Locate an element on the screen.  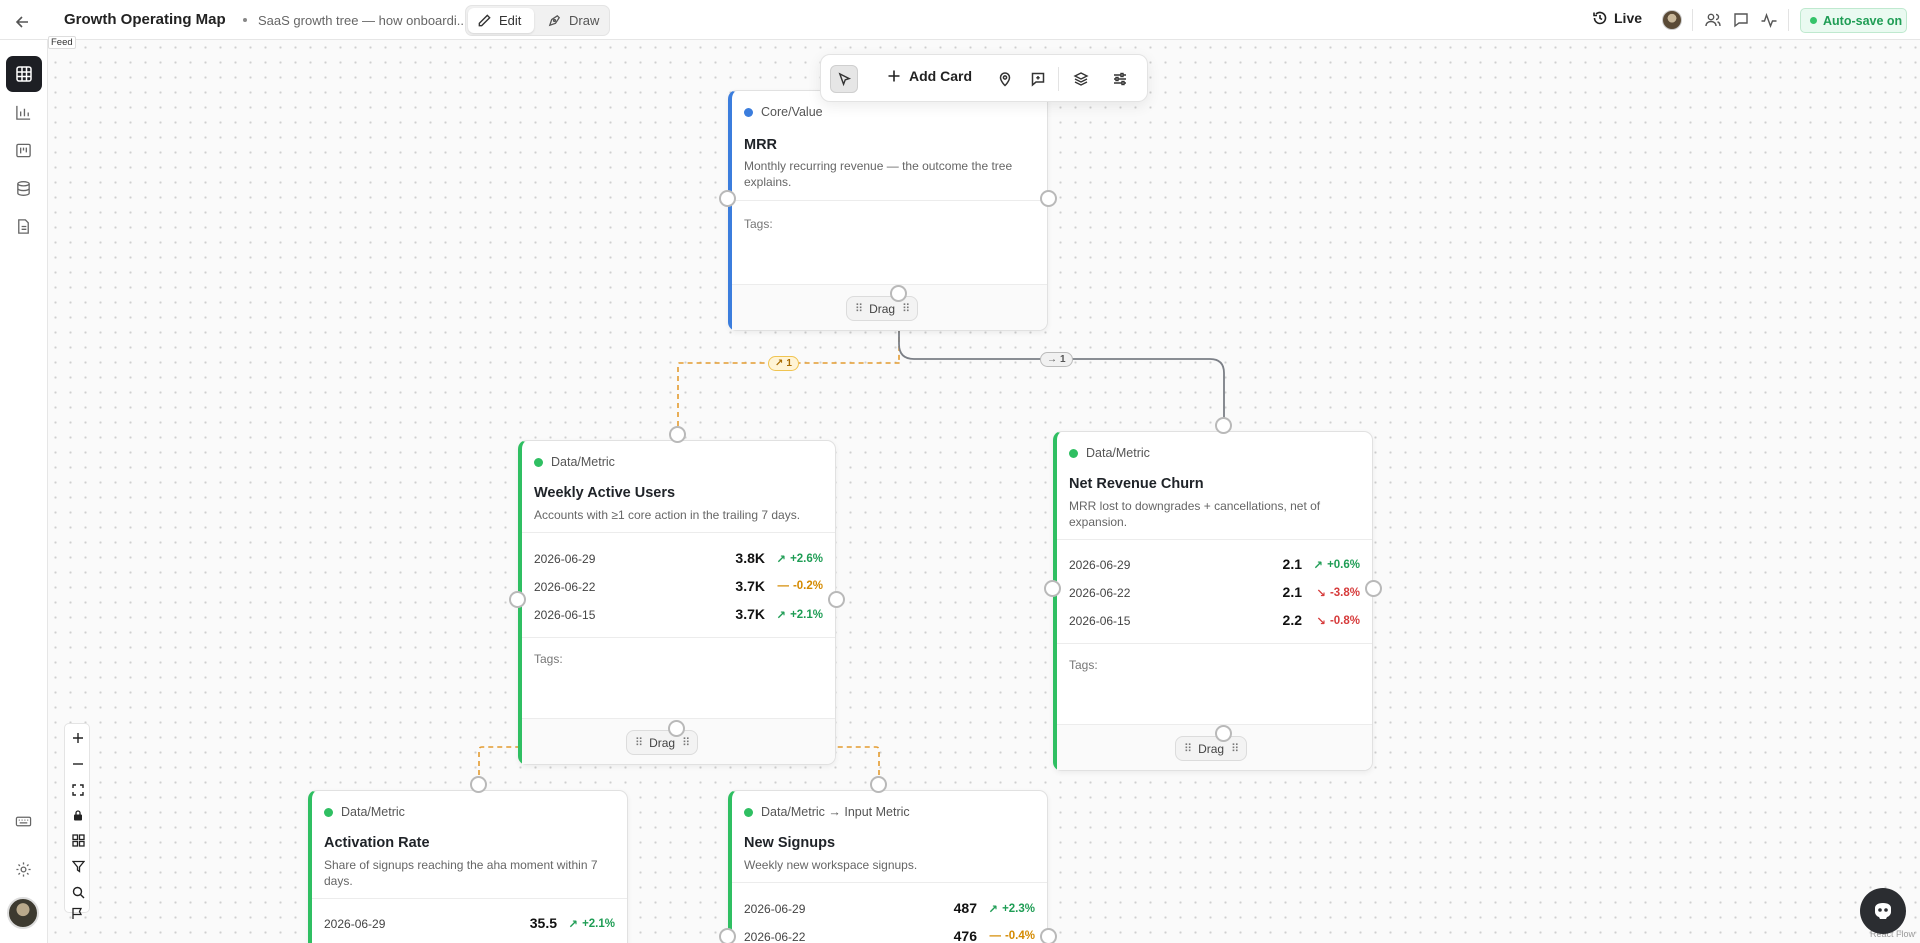
fit-view-button is located at coordinates (78, 790).